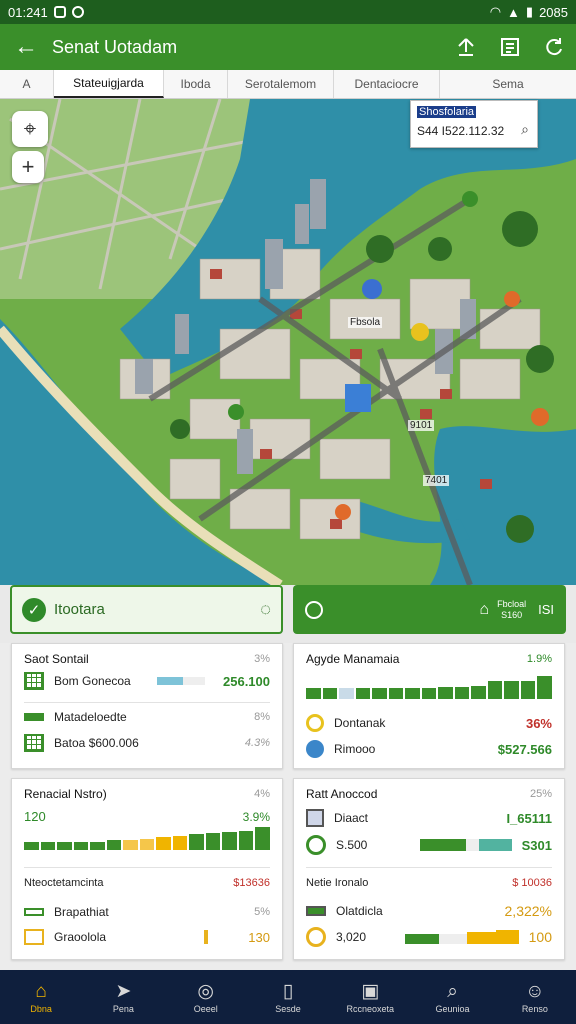 The image size is (576, 1024). What do you see at coordinates (146, 609) in the screenshot?
I see `status-ok-button: ✓ Itootara ◌` at bounding box center [146, 609].